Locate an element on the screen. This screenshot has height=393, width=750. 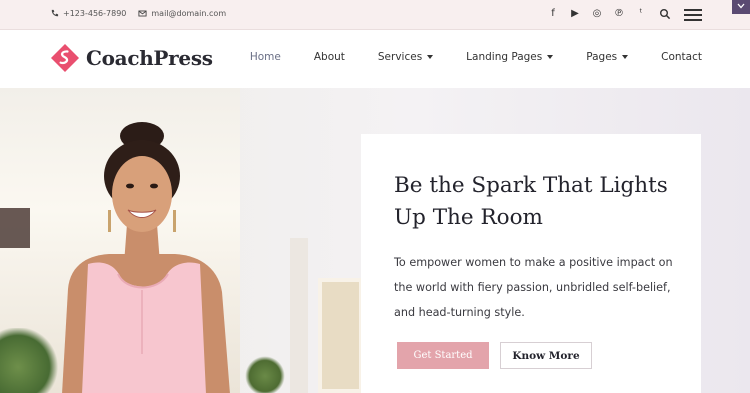
youtube-icon: ▶ is located at coordinates (575, 14).